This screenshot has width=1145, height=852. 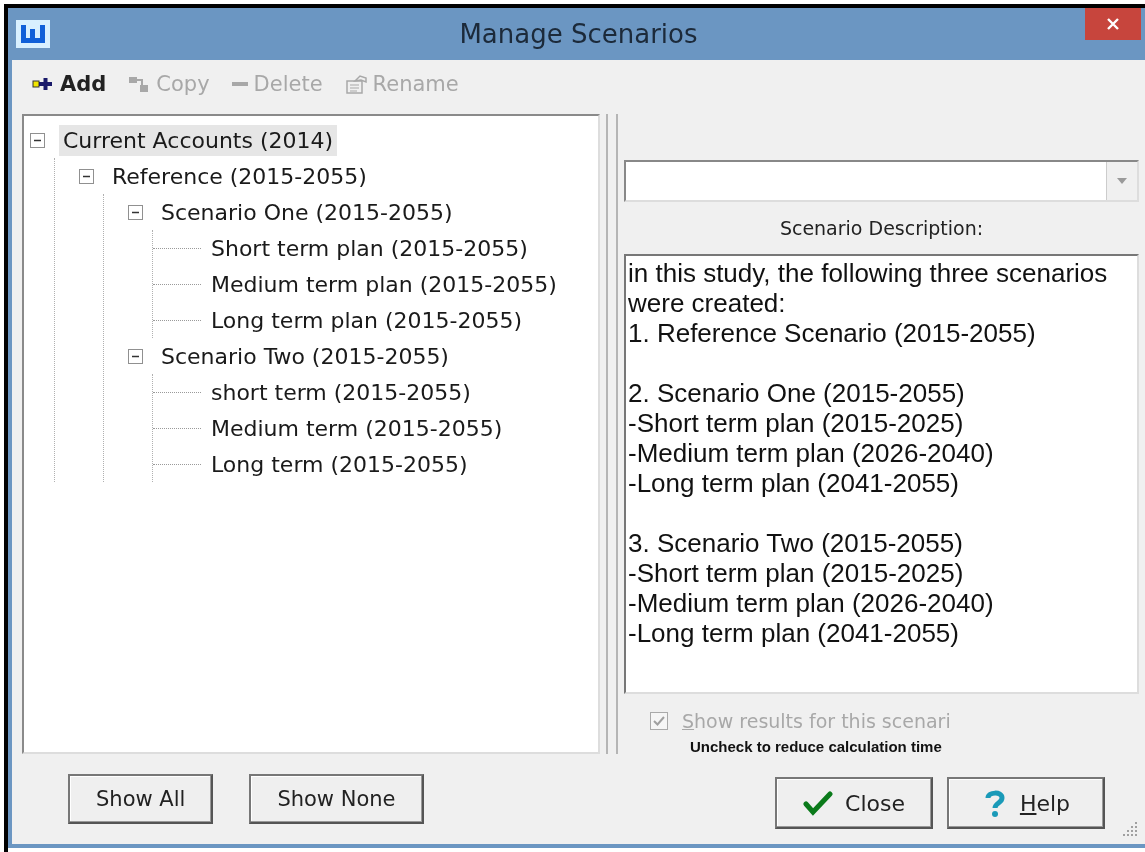 I want to click on minus-icon, so click(x=239, y=84).